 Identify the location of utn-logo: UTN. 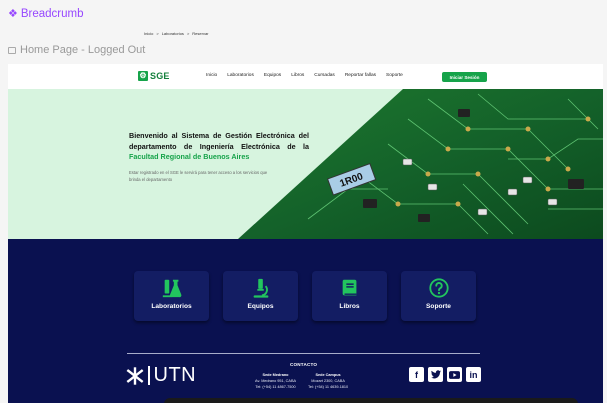
(161, 375).